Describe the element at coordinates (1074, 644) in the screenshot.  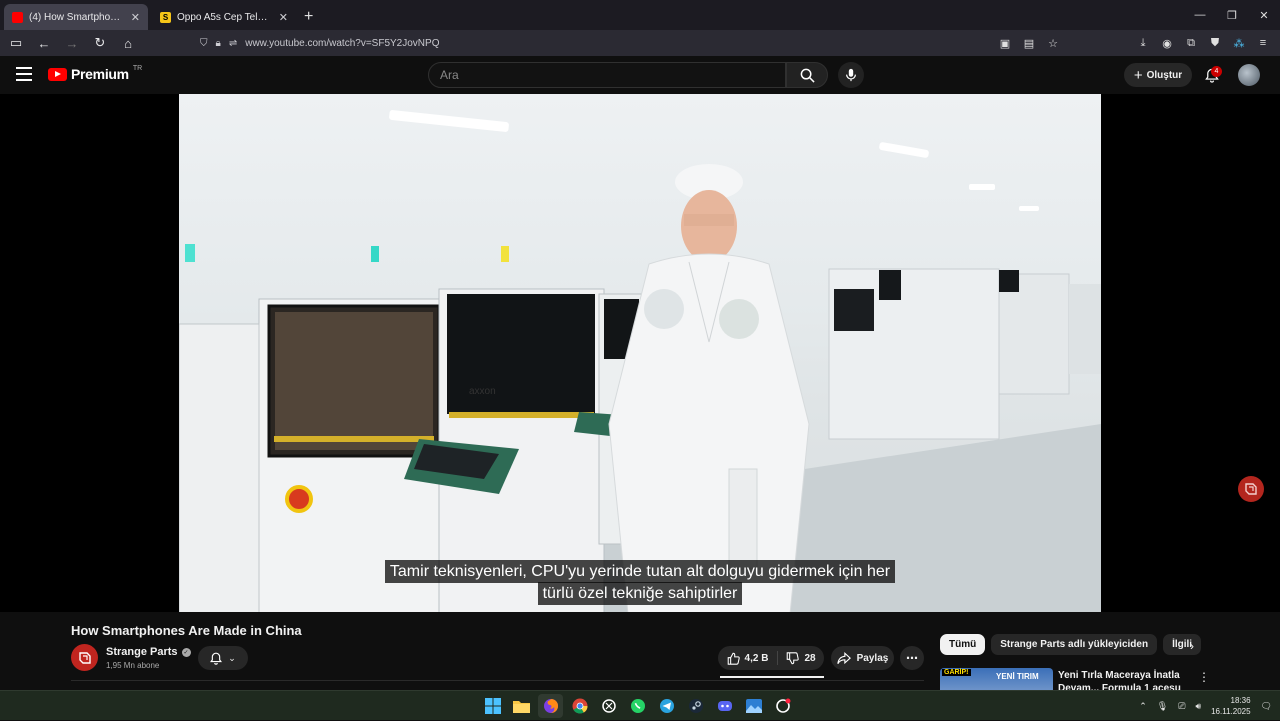
I see `chip-from-uploader: Strange Parts adlı yükleyiciden` at that location.